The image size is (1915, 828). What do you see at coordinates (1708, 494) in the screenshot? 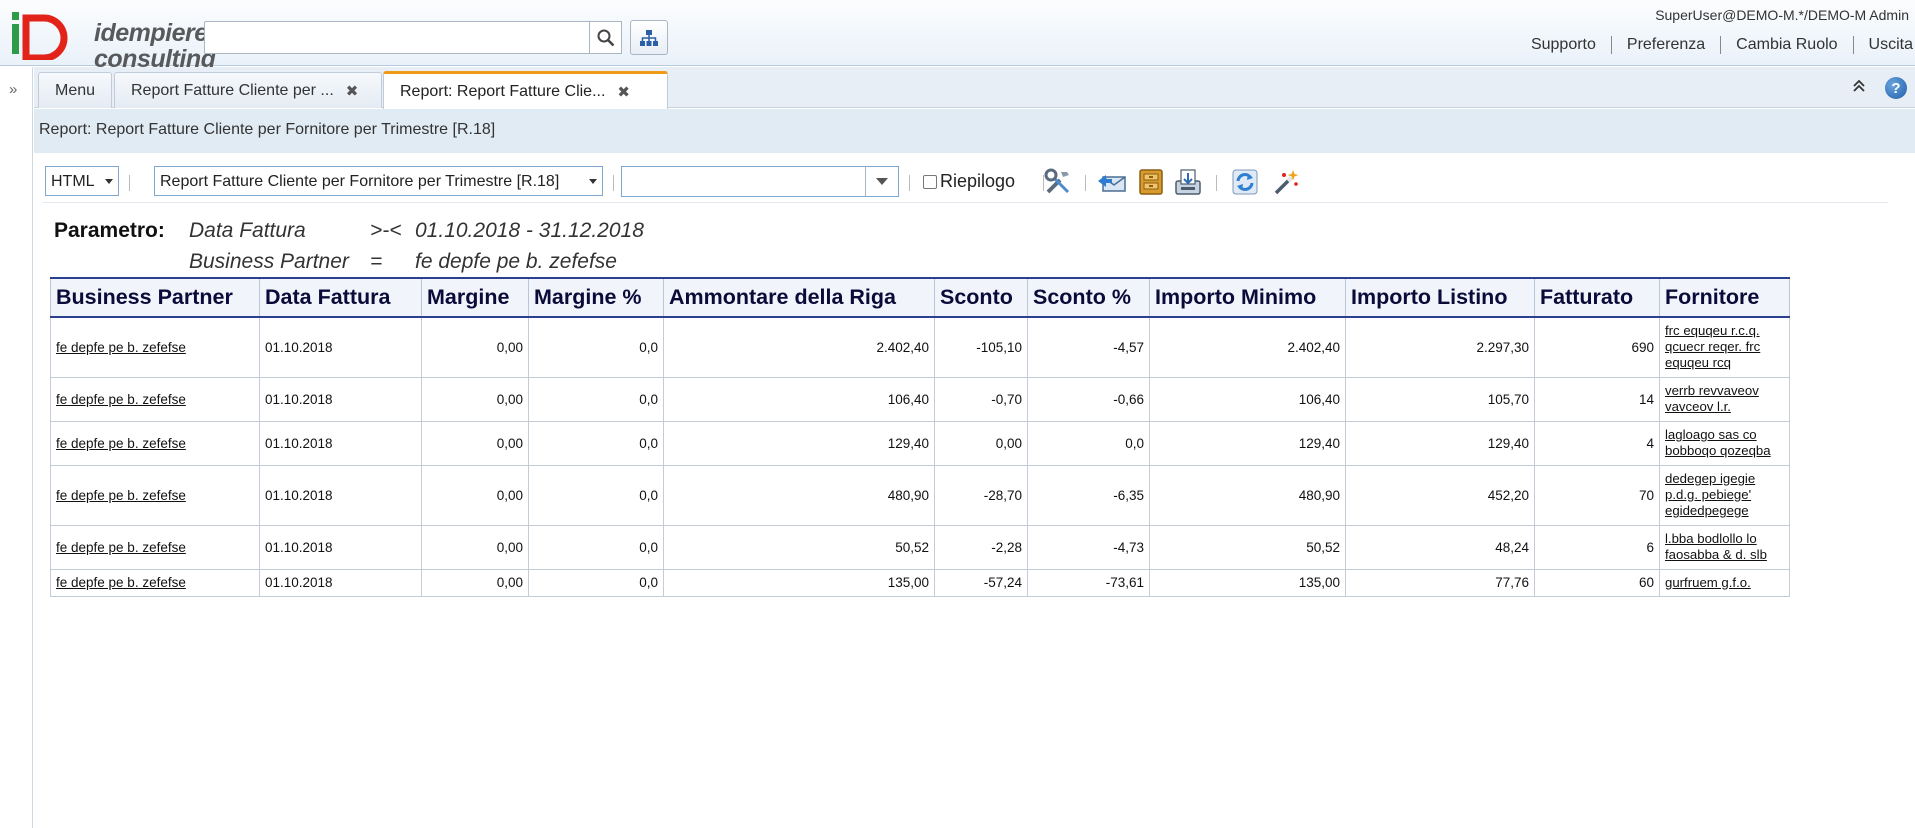
I see `supplier-line: p.d.g. pebiege'` at bounding box center [1708, 494].